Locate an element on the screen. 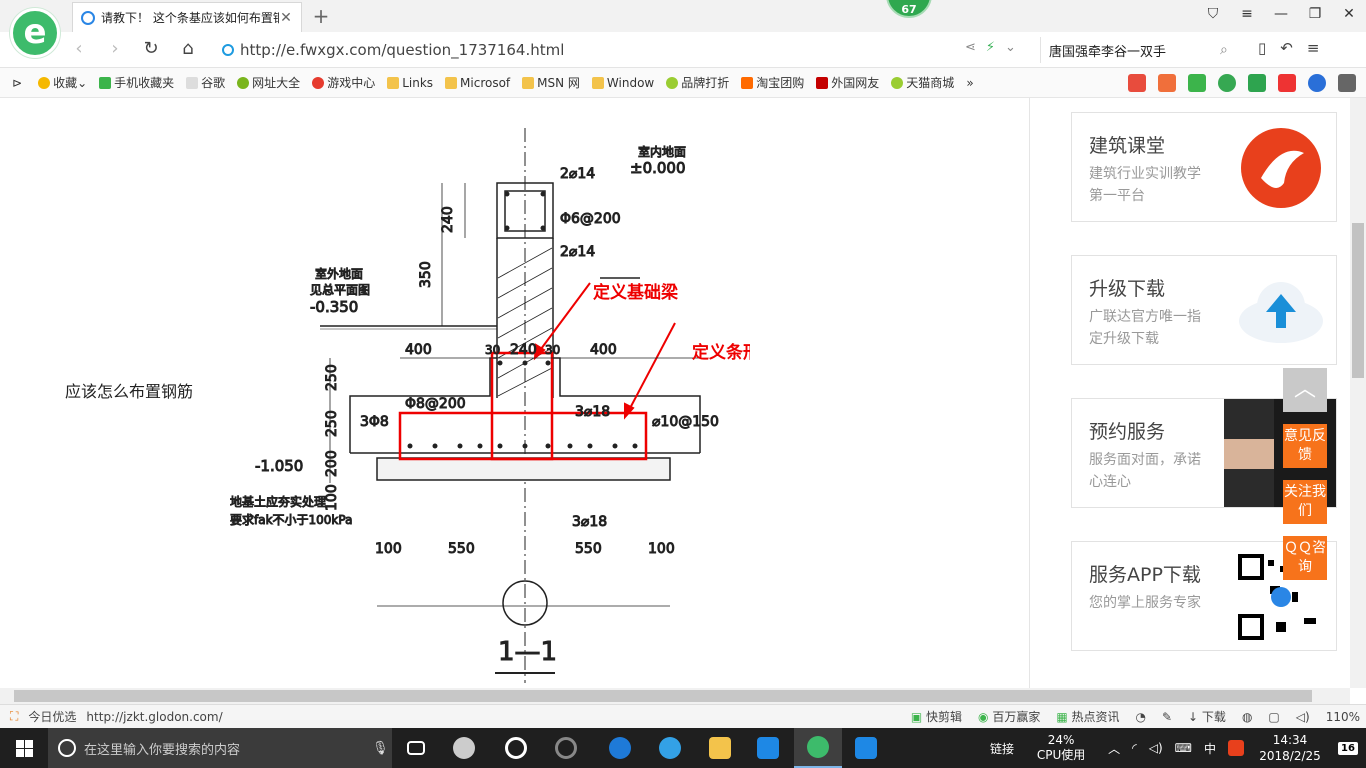  volume-icon: ◁) is located at coordinates (1303, 717).